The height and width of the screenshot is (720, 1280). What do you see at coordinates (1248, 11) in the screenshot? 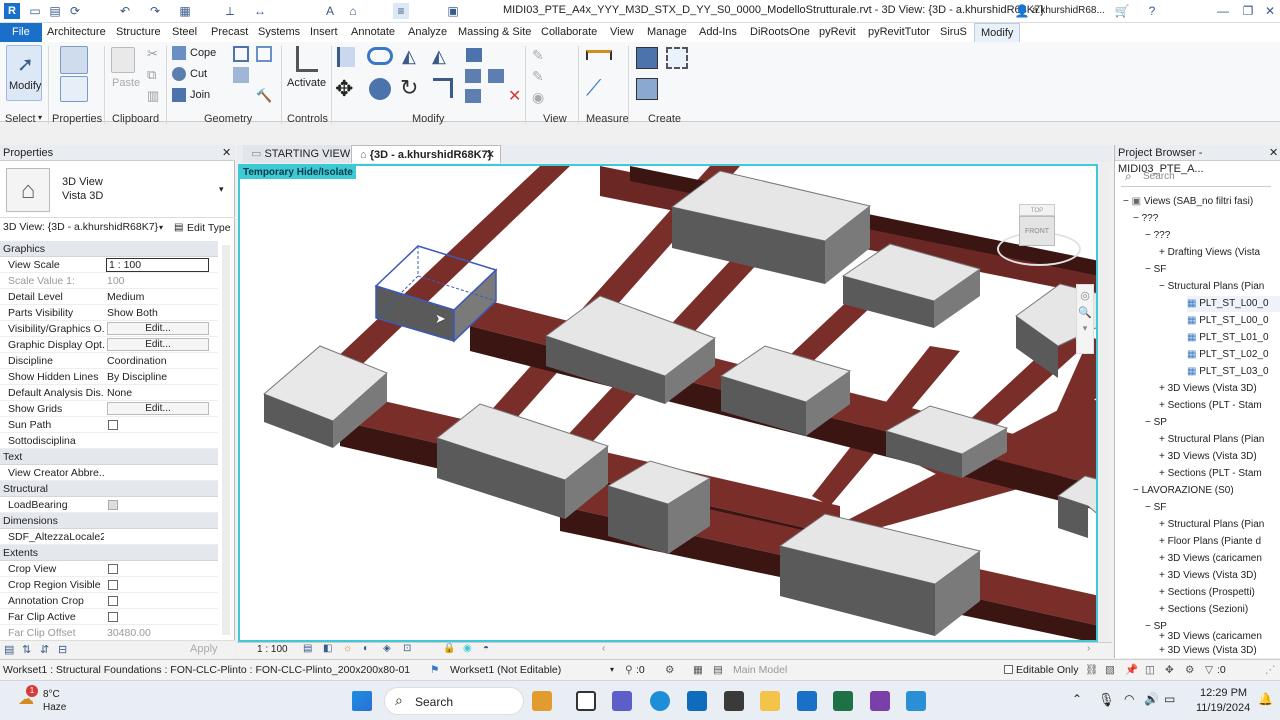
I see `maximize-icon: ❐` at bounding box center [1248, 11].